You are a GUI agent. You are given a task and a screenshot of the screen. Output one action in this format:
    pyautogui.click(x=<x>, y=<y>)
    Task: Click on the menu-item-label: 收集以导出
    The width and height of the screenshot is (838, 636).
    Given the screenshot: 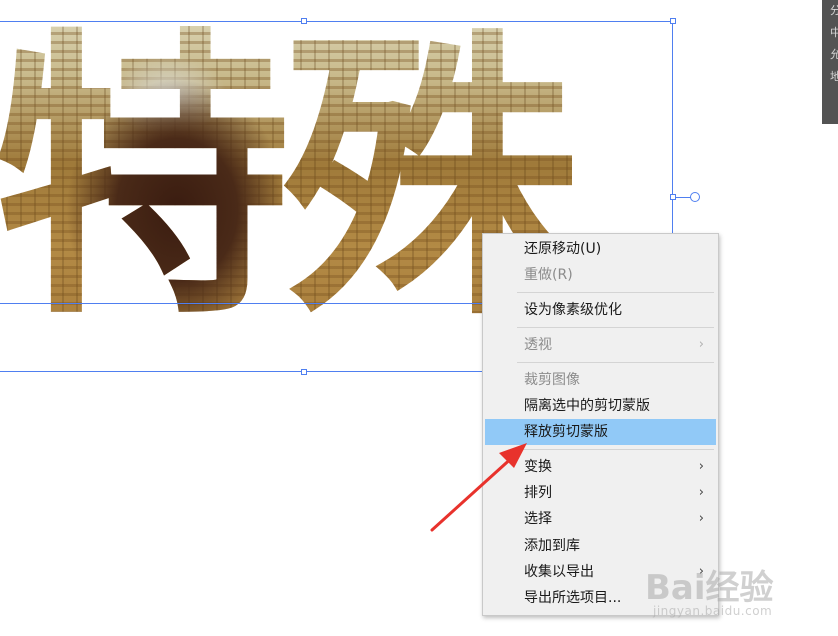 What is the action you would take?
    pyautogui.click(x=559, y=572)
    